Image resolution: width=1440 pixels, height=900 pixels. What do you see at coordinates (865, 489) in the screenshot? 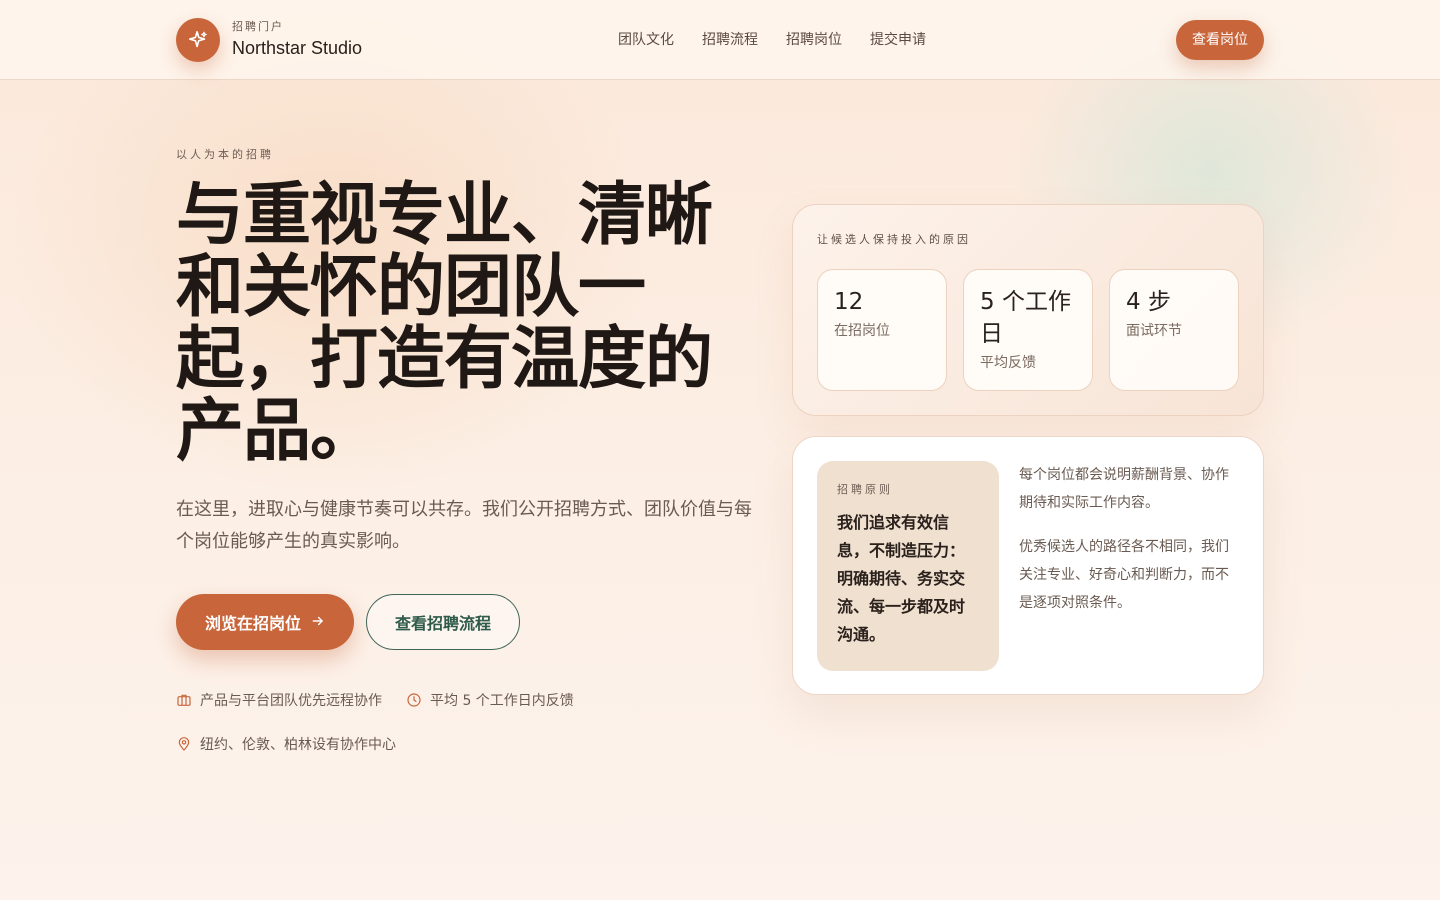
I see `principle-eyebrow: 招聘原则` at bounding box center [865, 489].